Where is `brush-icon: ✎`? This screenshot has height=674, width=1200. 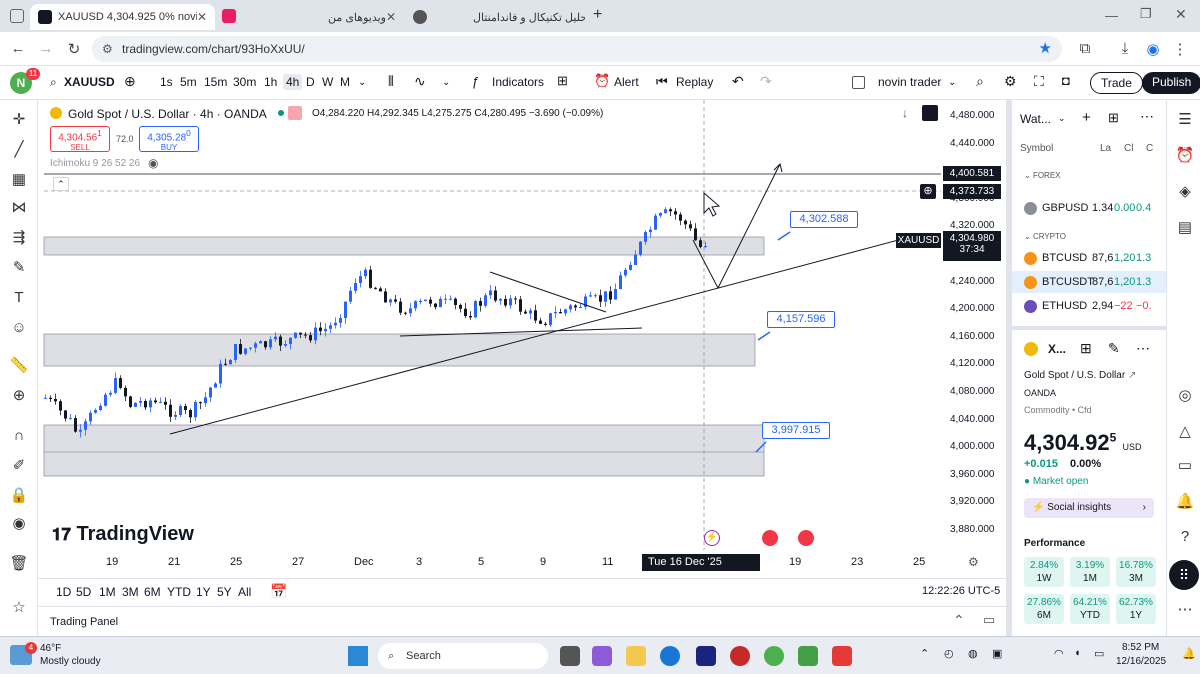 brush-icon: ✎ is located at coordinates (19, 268).